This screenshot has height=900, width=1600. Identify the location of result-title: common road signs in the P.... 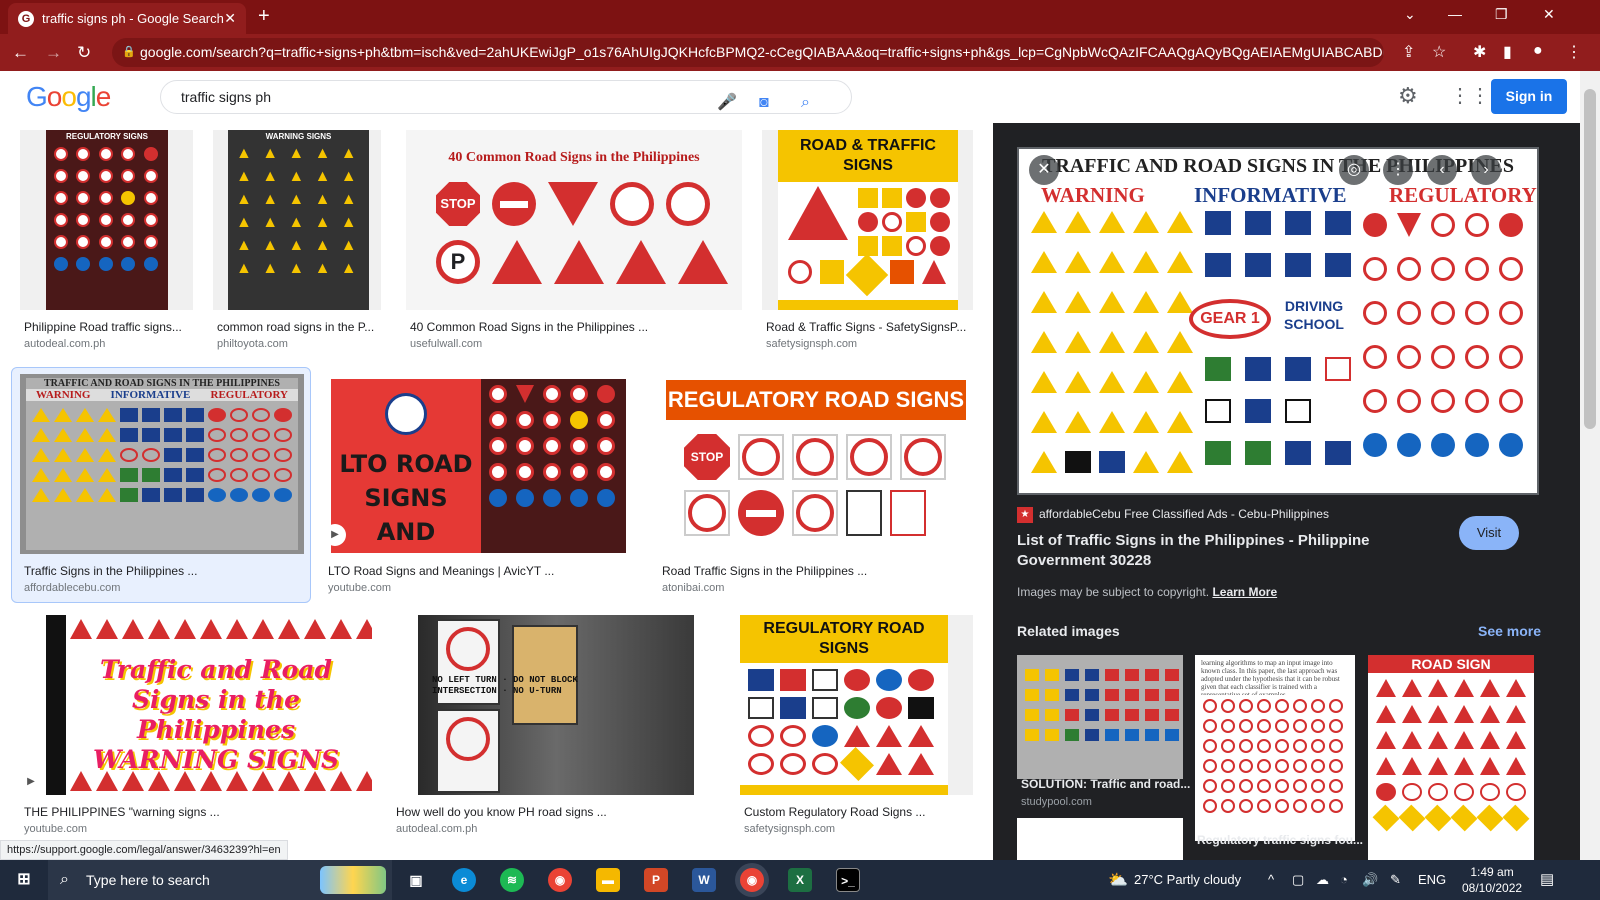
(299, 327).